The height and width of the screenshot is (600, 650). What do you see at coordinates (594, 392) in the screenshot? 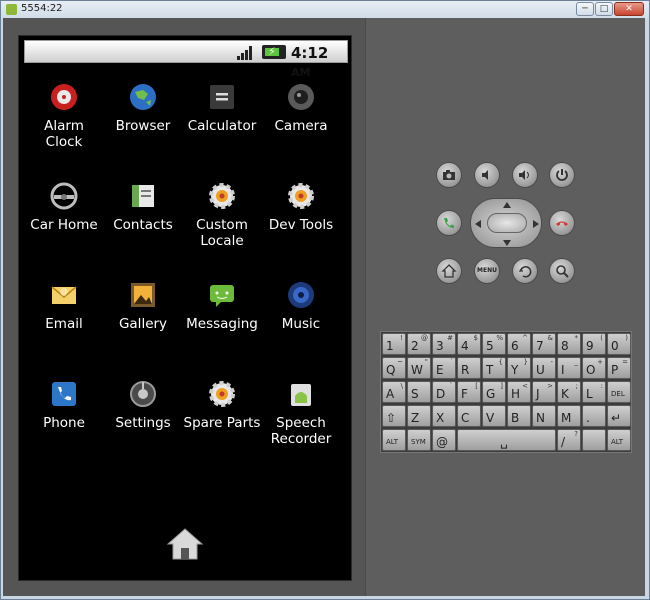
I see `key-l: L:` at bounding box center [594, 392].